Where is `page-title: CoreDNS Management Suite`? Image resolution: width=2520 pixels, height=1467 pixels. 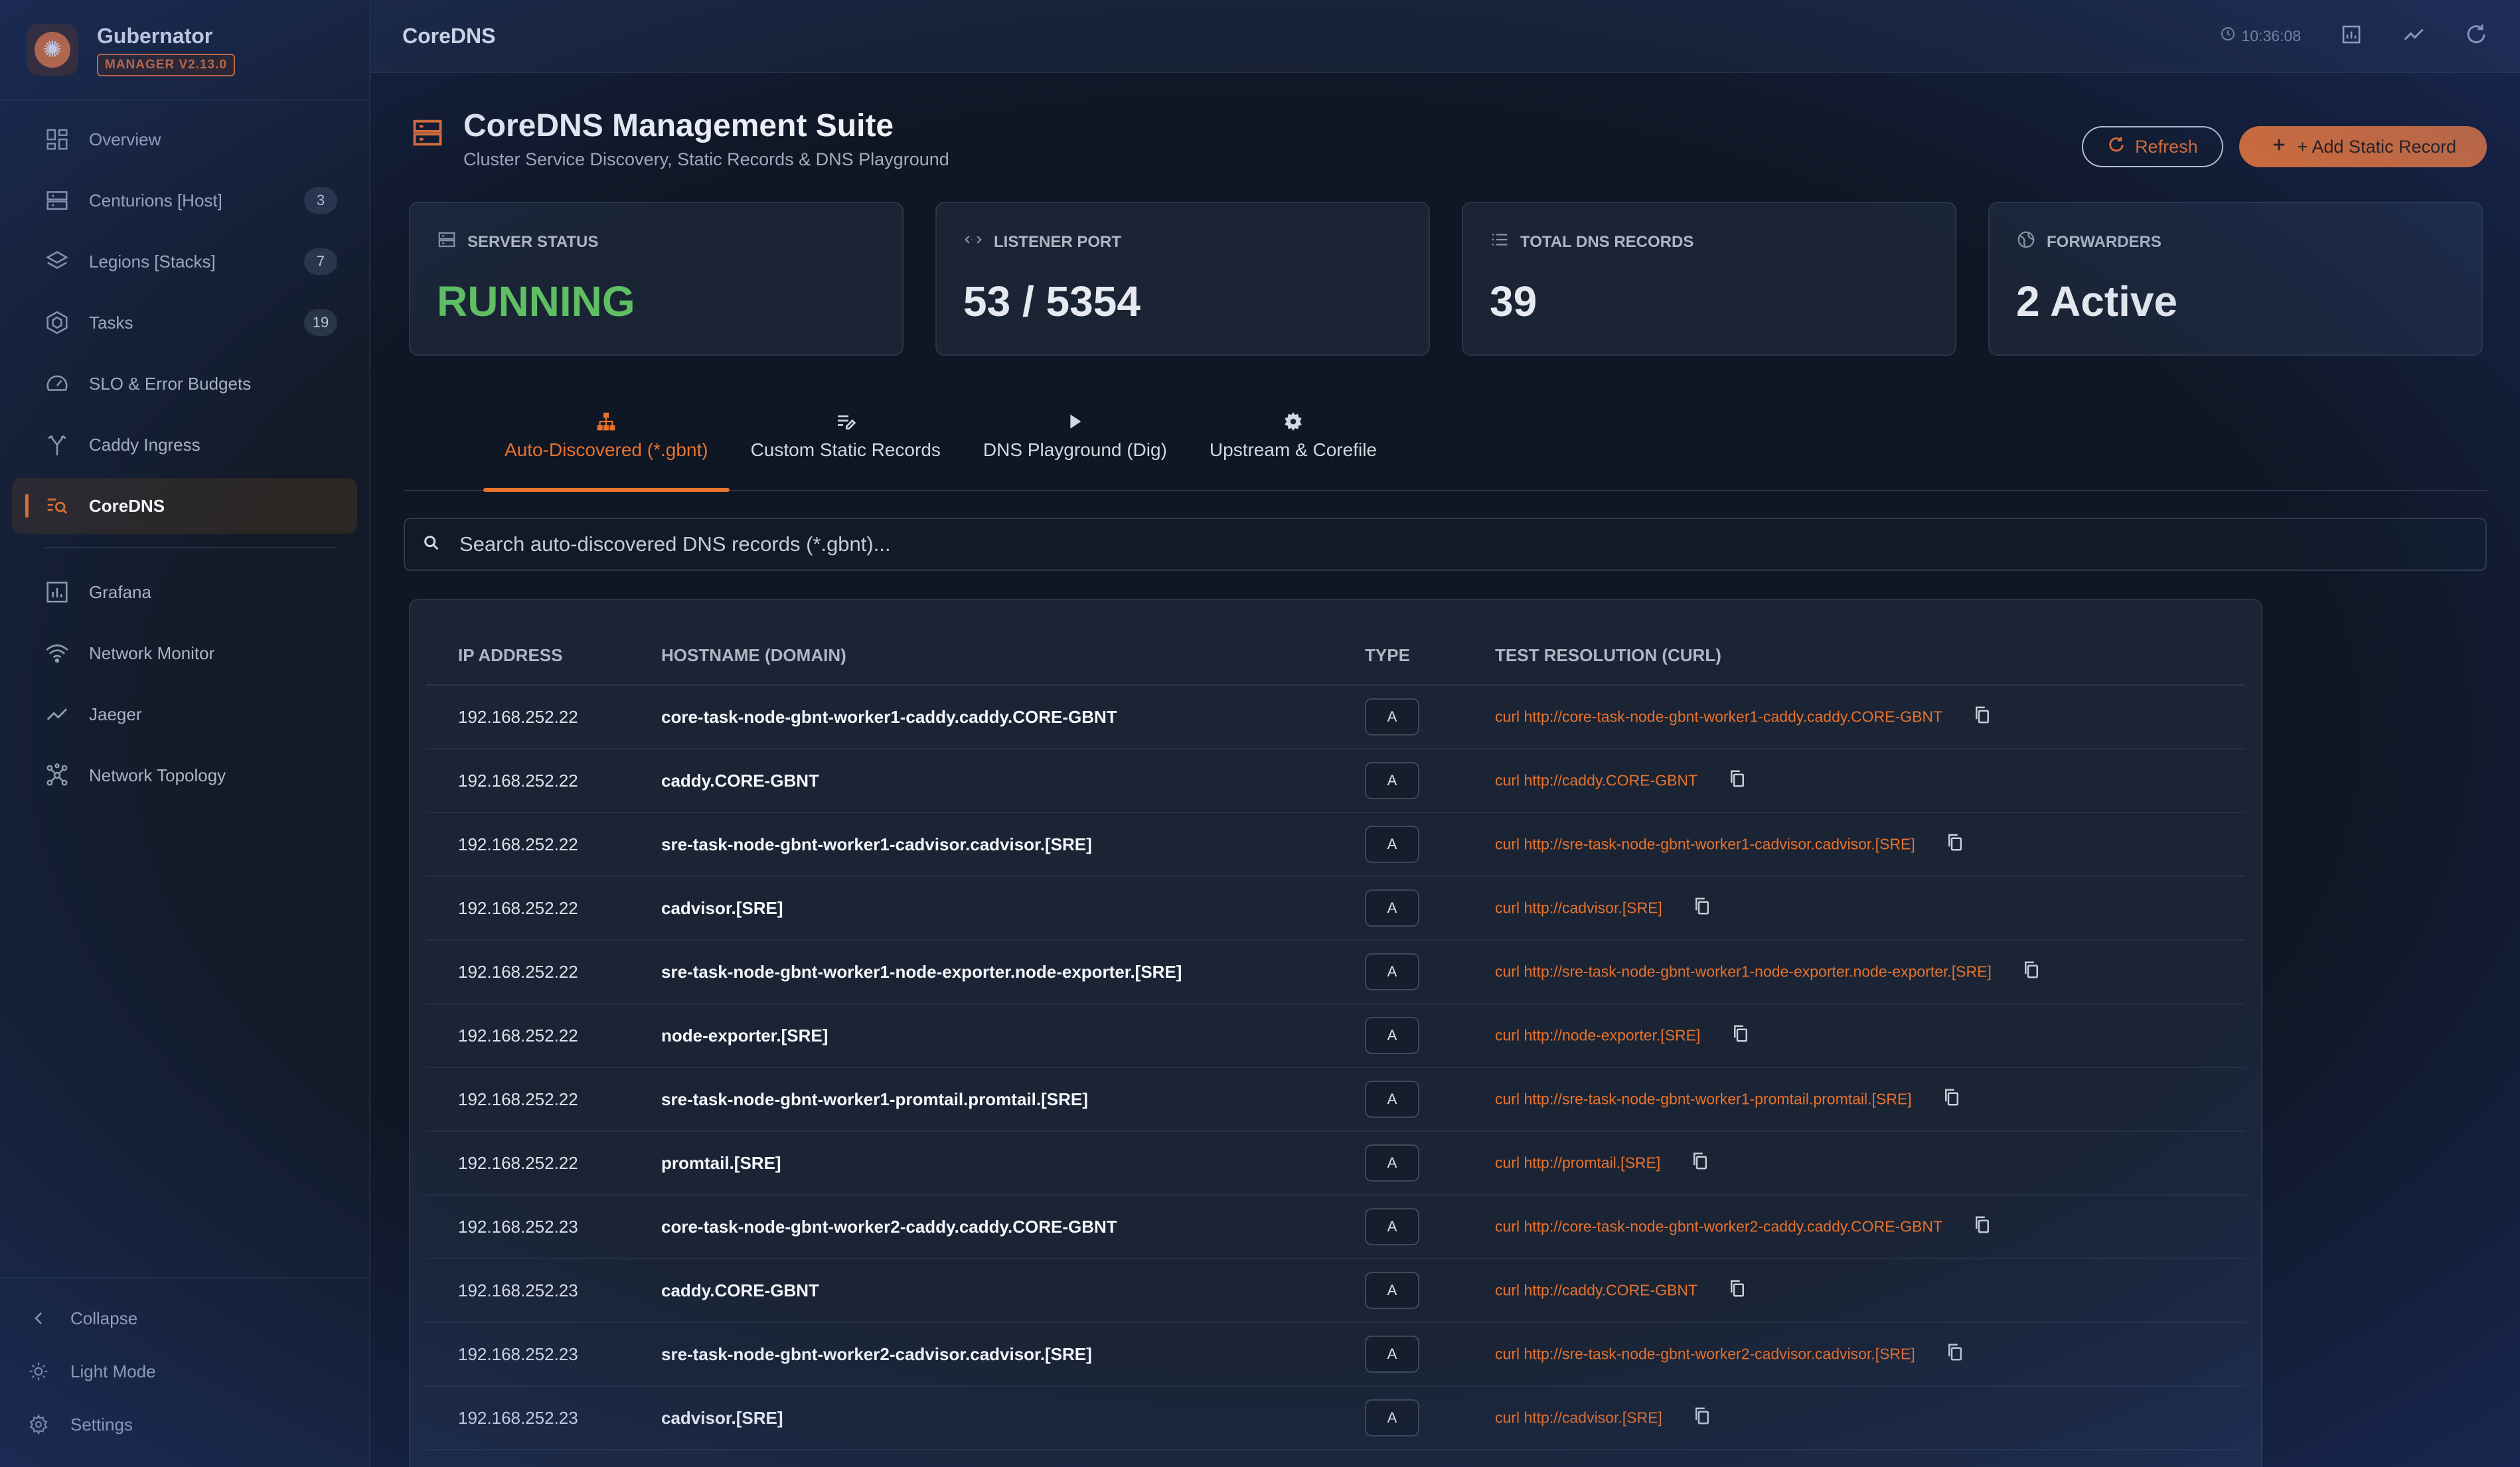
page-title: CoreDNS Management Suite is located at coordinates (678, 125).